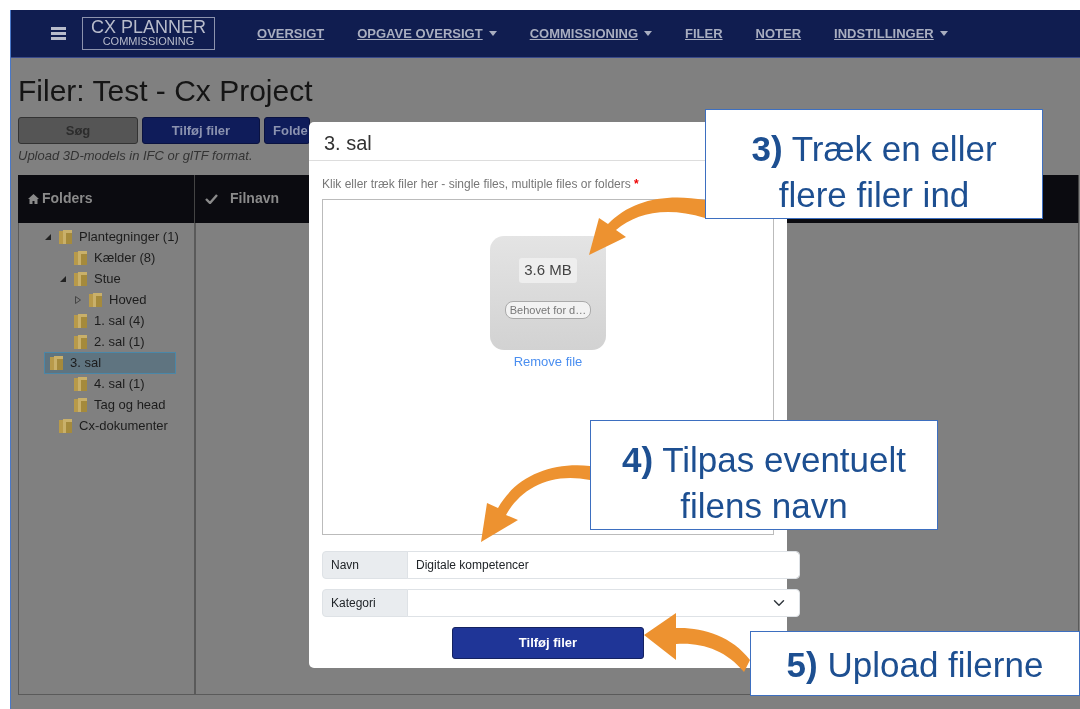 This screenshot has width=1080, height=709. I want to click on tree-item: Cx-dokumenter, so click(111, 426).